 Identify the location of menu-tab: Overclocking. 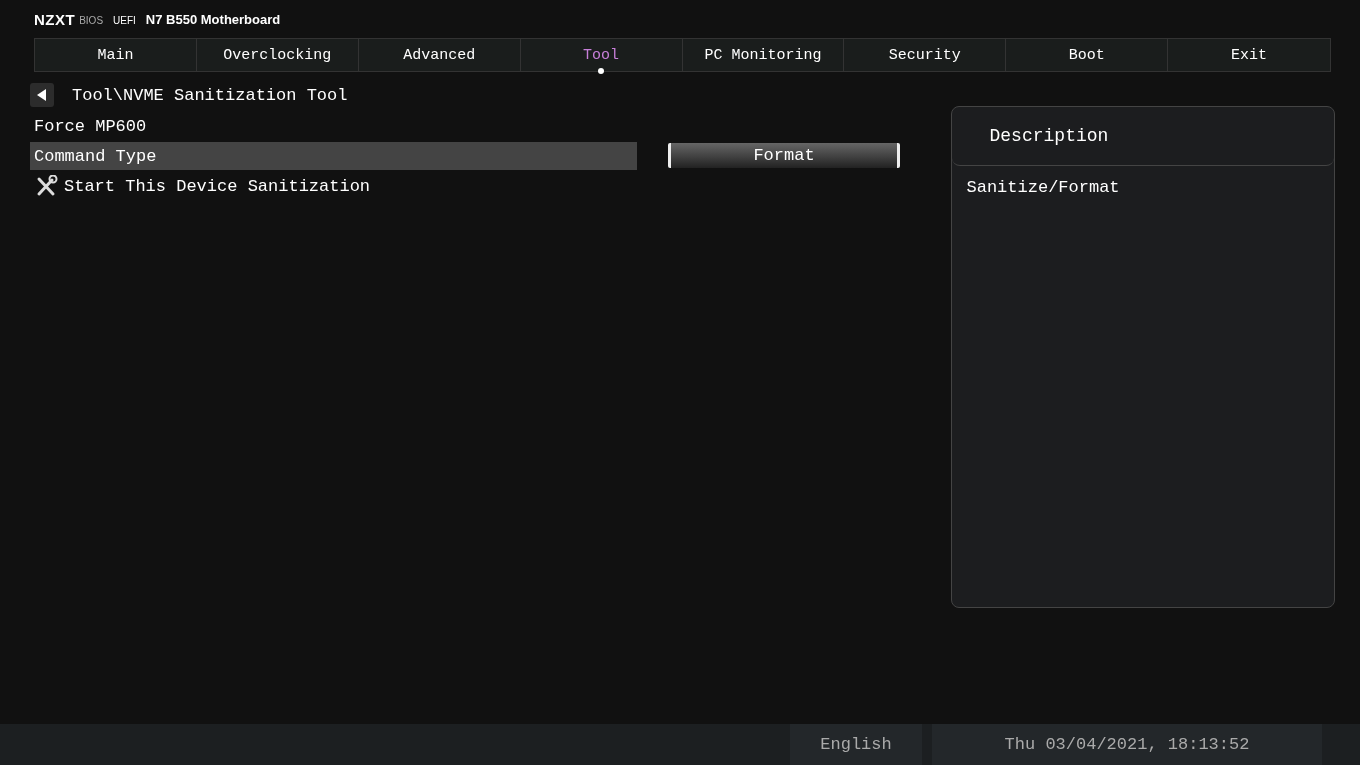
(277, 55).